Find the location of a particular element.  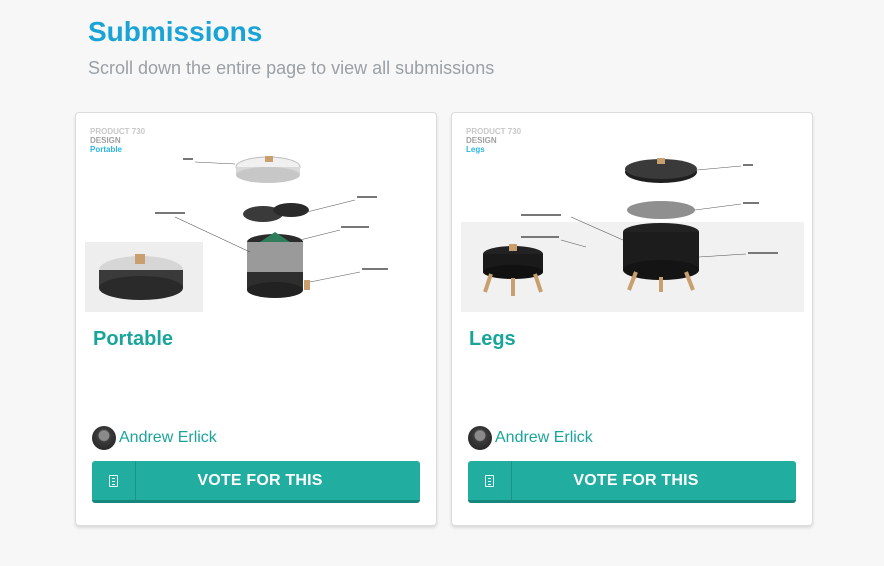

page-title: Submissions is located at coordinates (175, 31).